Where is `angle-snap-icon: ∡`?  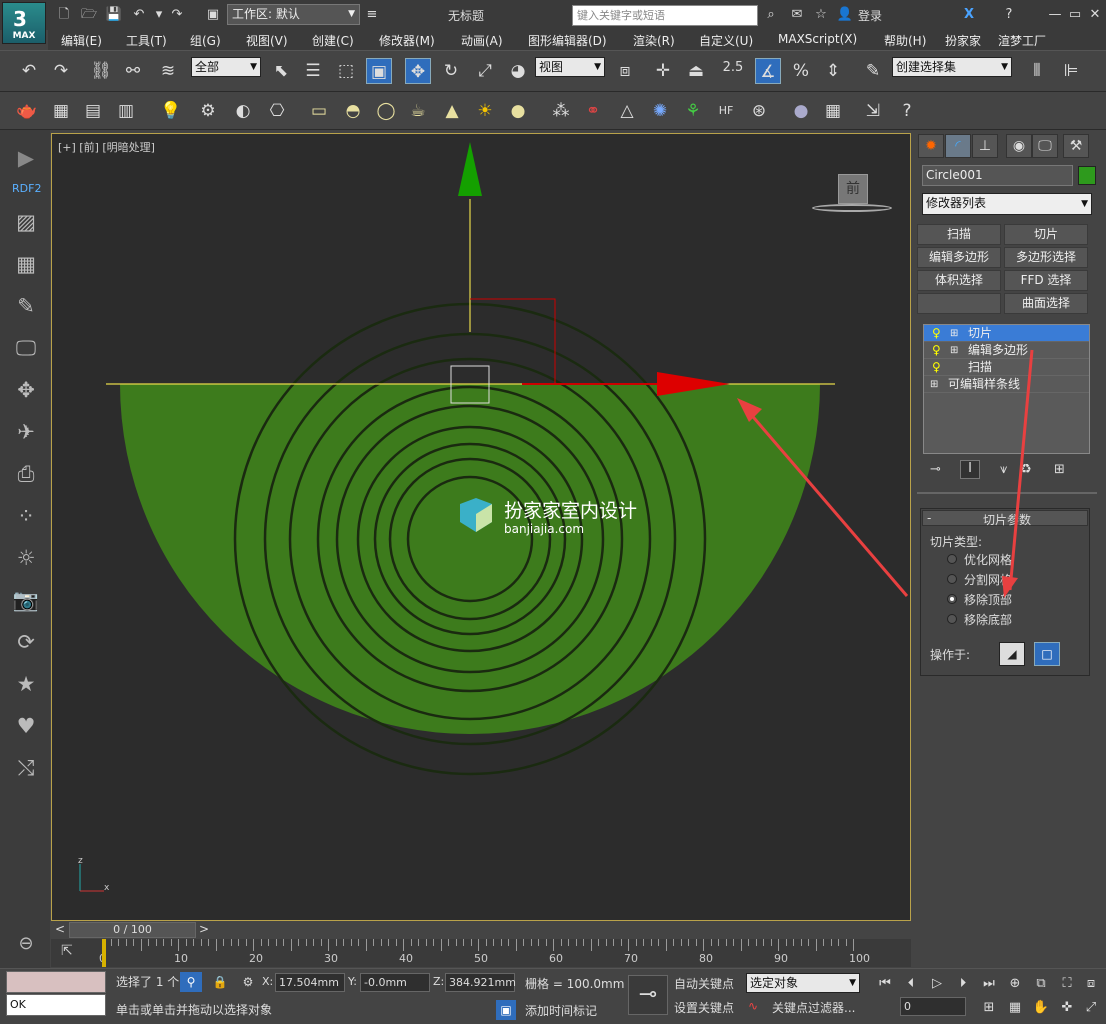 angle-snap-icon: ∡ is located at coordinates (768, 71).